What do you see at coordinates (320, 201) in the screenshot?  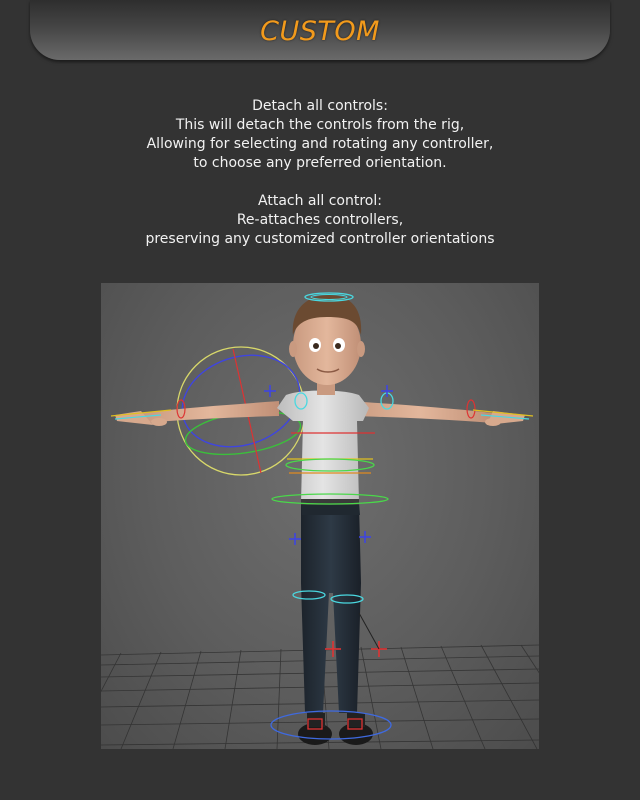 I see `attach-heading: Attach all control:` at bounding box center [320, 201].